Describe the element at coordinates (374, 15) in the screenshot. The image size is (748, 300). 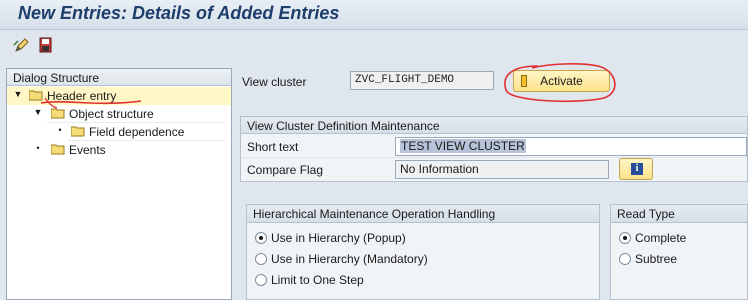
I see `title-bar: New Entries: Details of Added Entries` at that location.